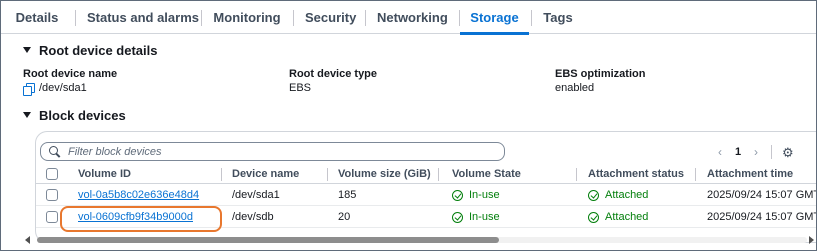 This screenshot has height=251, width=817. What do you see at coordinates (98, 50) in the screenshot?
I see `section-title: Root device details` at bounding box center [98, 50].